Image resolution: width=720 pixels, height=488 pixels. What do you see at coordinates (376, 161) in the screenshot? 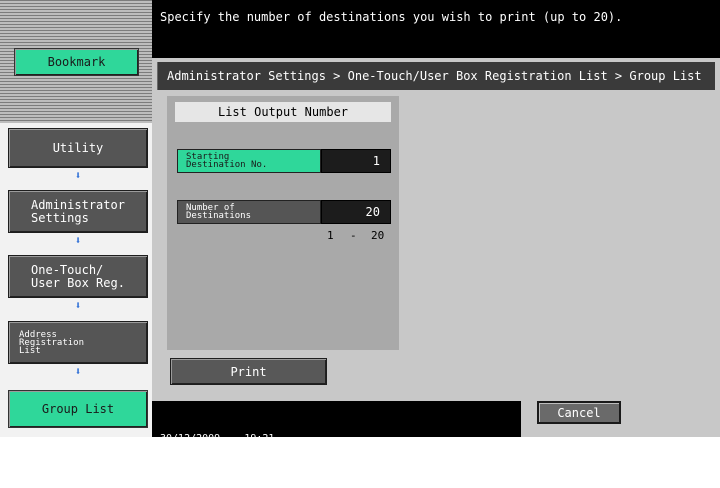
I see `starting-destination-value-text: 1` at bounding box center [376, 161].